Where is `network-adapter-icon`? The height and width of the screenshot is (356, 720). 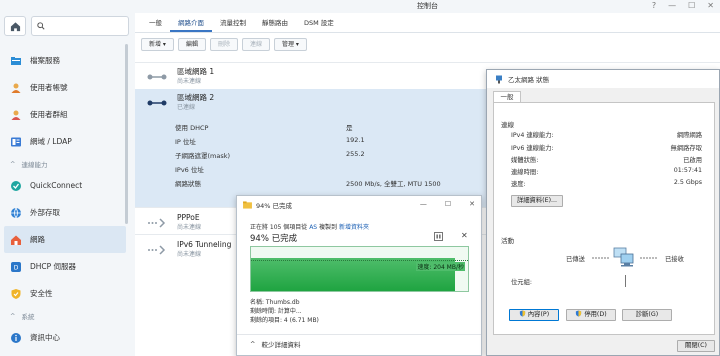
network-adapter-icon is located at coordinates (499, 79).